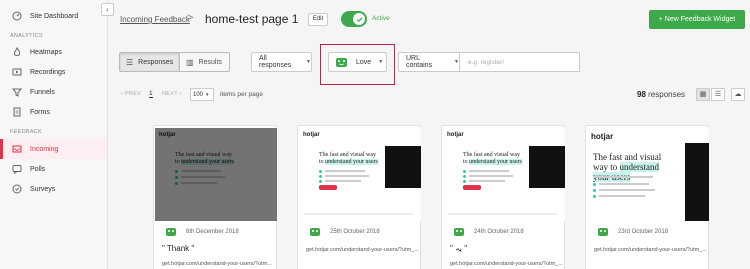  I want to click on inbox-icon, so click(17, 149).